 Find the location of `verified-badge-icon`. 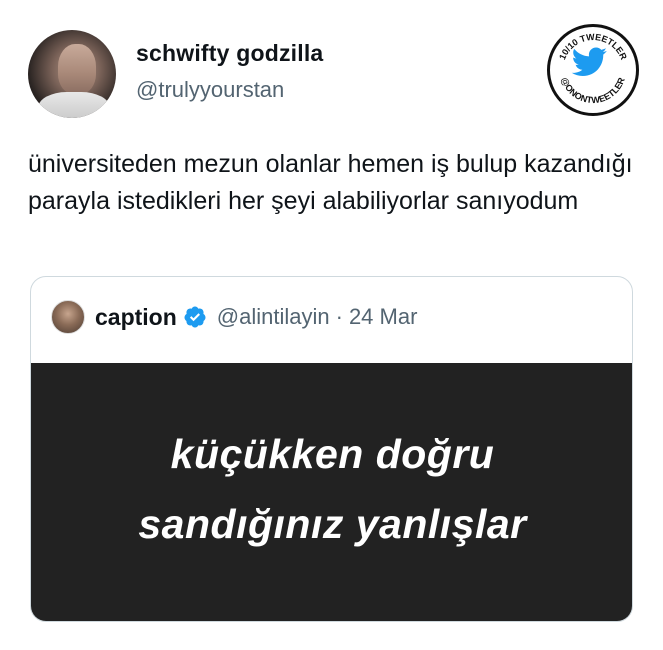

verified-badge-icon is located at coordinates (195, 317).